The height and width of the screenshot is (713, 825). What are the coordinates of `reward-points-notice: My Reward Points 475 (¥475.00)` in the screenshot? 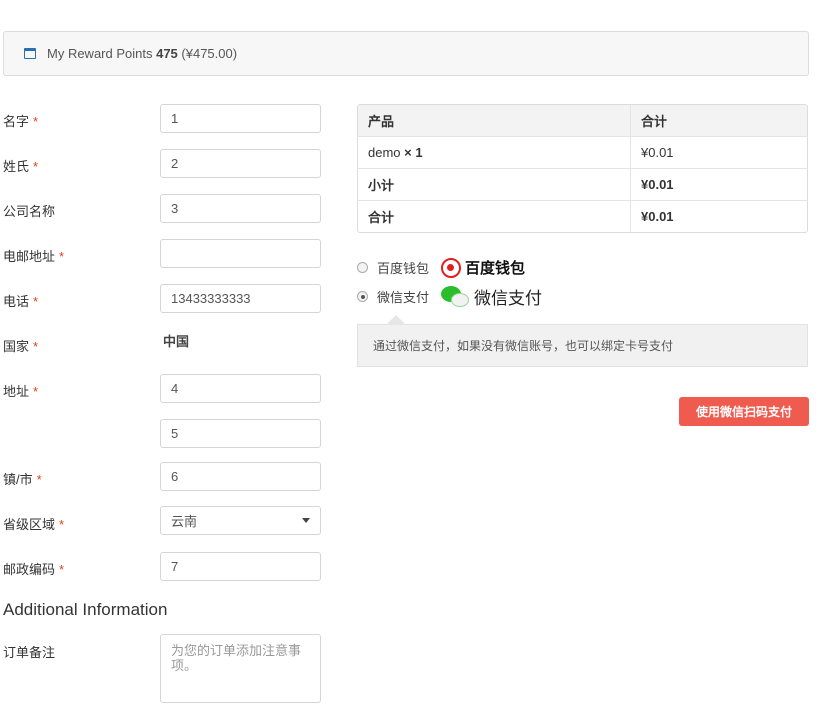 It's located at (406, 53).